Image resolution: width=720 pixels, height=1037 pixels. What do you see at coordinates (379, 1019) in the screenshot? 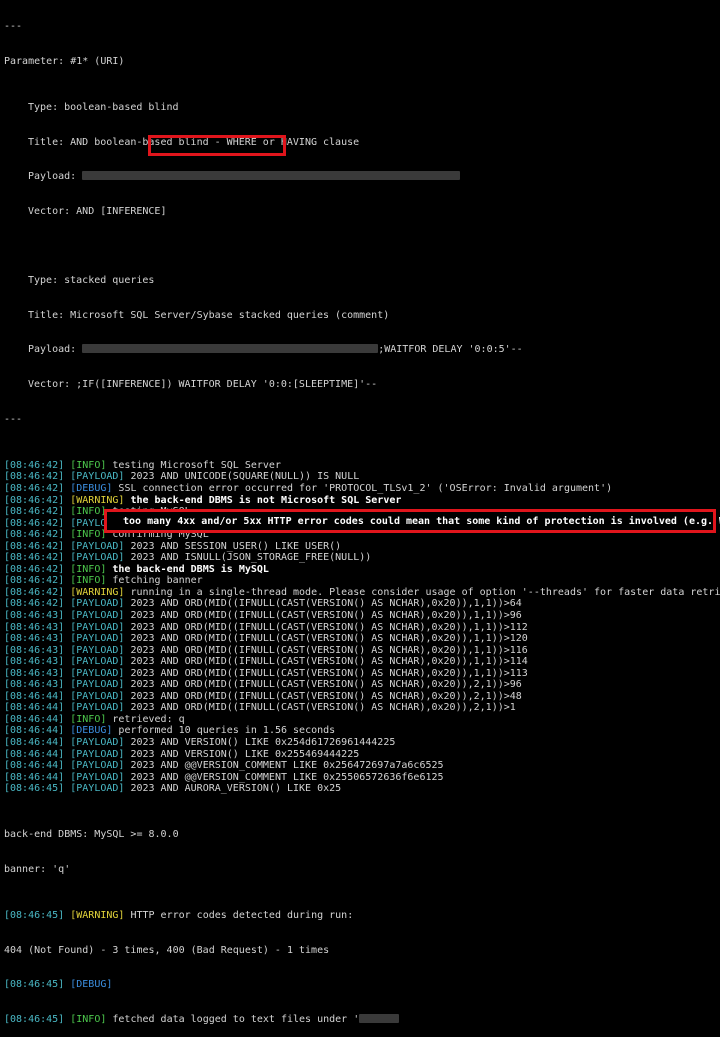
I see `redacted-path` at bounding box center [379, 1019].